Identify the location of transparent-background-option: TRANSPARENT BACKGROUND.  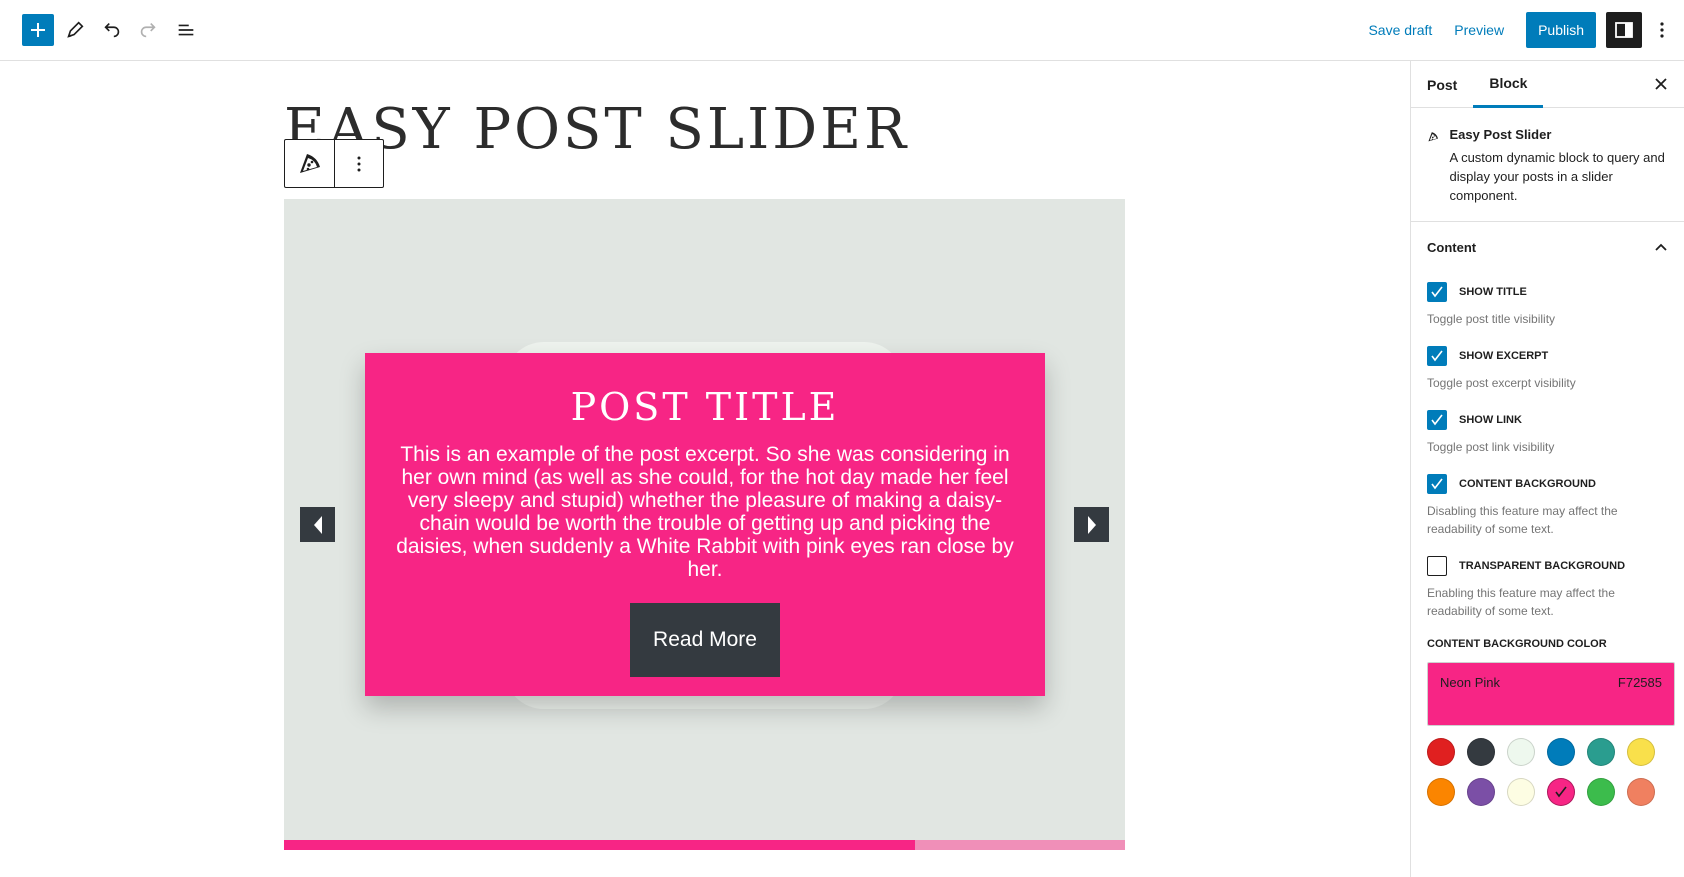
(1547, 566).